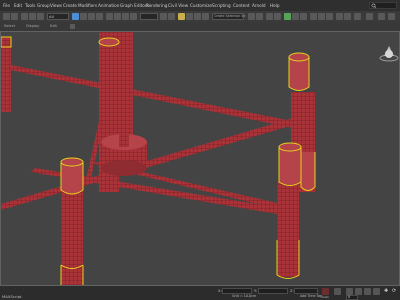 This screenshot has width=400, height=300. Describe the element at coordinates (32, 26) in the screenshot. I see `ribbon-tab-display: Display` at that location.